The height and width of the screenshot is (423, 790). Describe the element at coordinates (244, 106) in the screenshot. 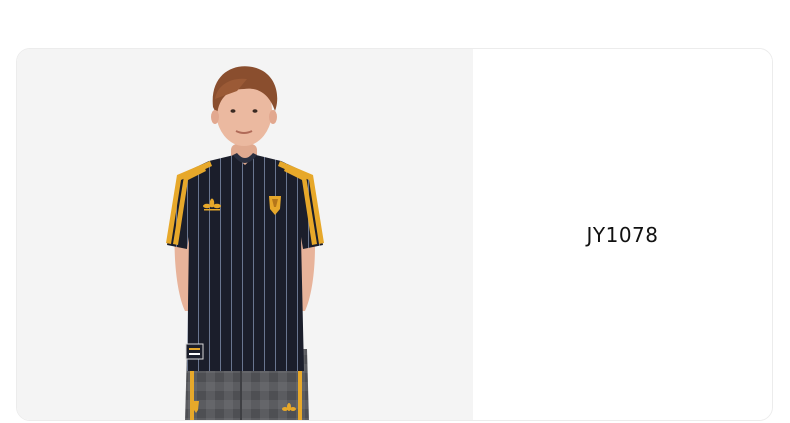

I see `model-head` at that location.